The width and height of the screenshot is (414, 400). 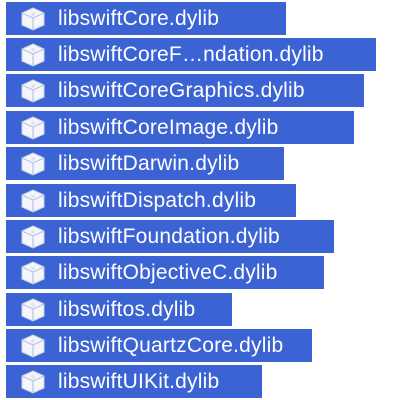 I want to click on list-item: libswiftDispatch.dylib, so click(x=151, y=200).